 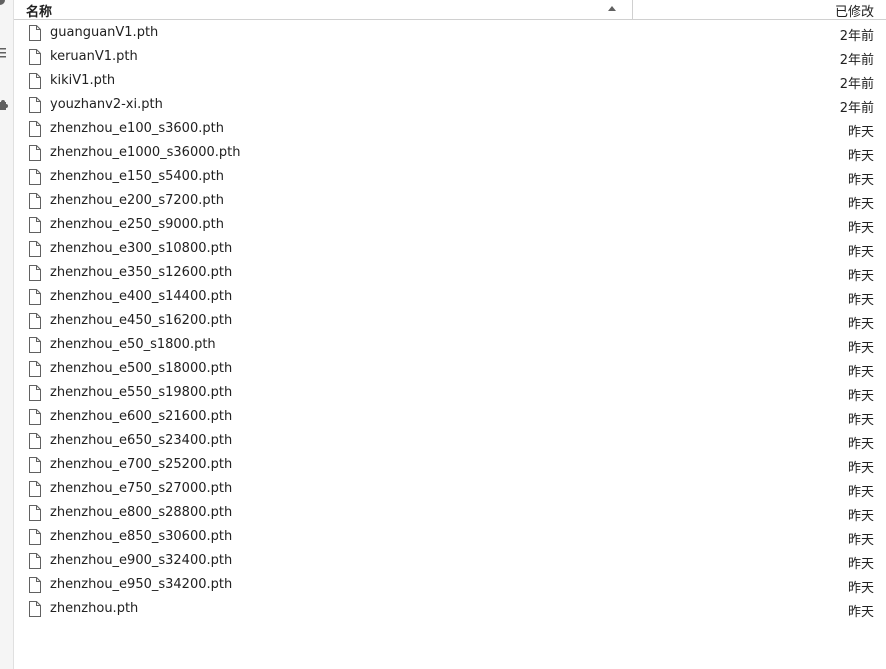 What do you see at coordinates (94, 56) in the screenshot?
I see `file-name: keruanV1.pth` at bounding box center [94, 56].